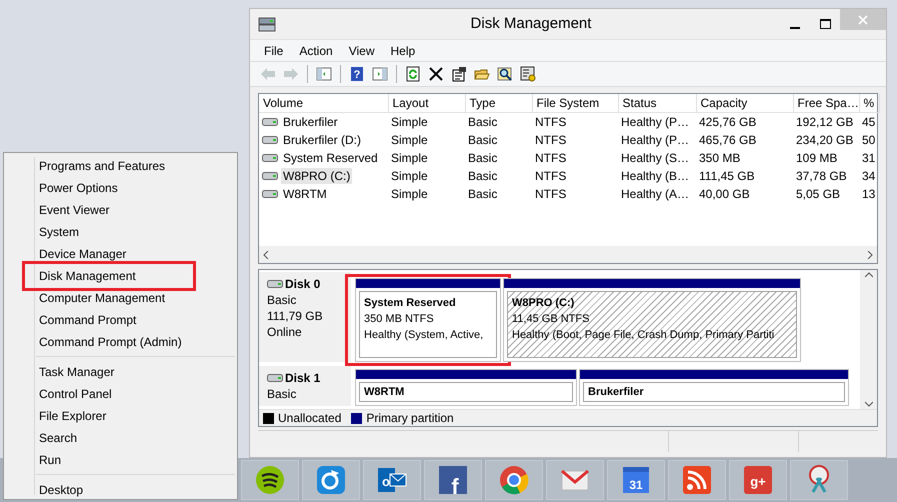  Describe the element at coordinates (131, 342) in the screenshot. I see `menu-item: Command Prompt (Admin)` at that location.